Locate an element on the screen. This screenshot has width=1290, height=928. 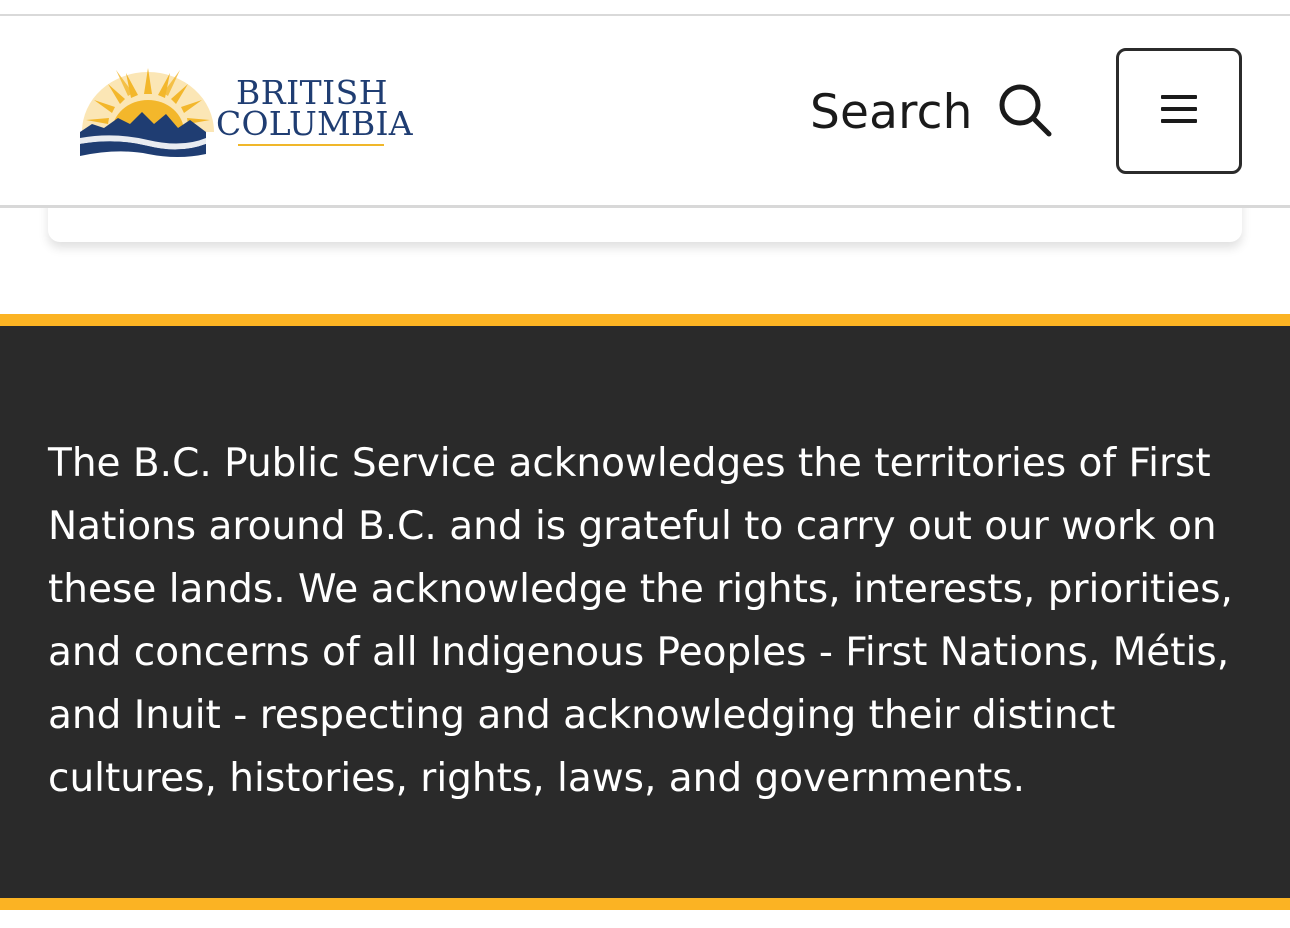
search-button: Search is located at coordinates (932, 112).